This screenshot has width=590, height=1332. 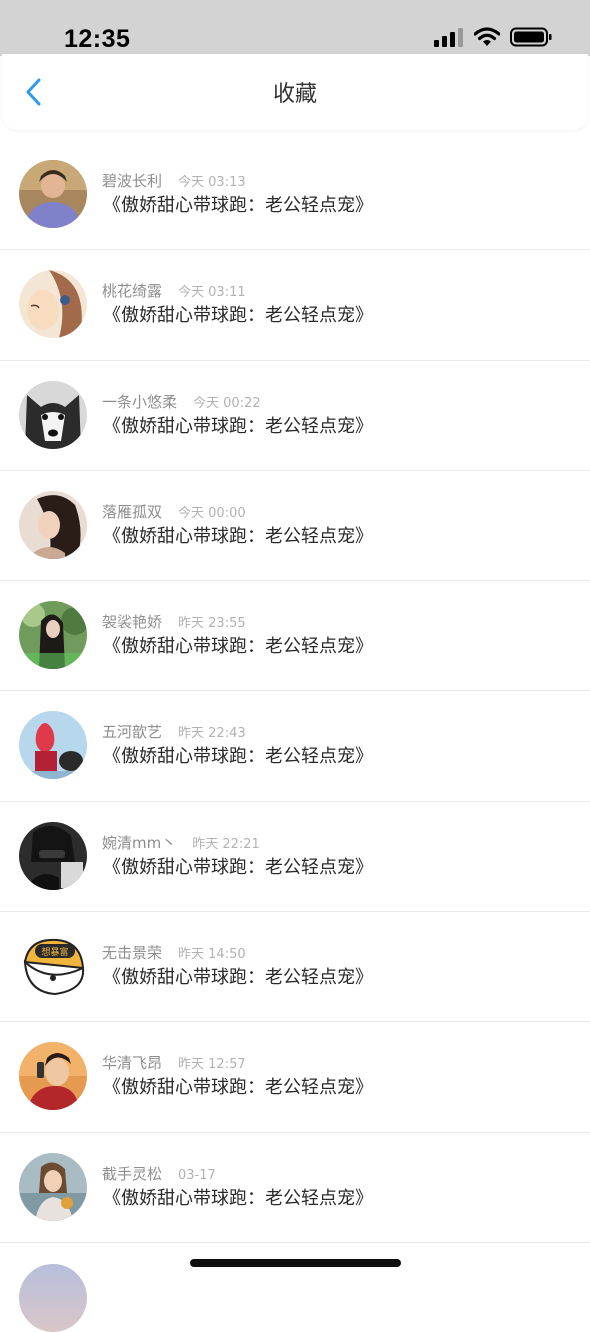 What do you see at coordinates (174, 182) in the screenshot?
I see `item-meta: 碧波长利 今天 03:13` at bounding box center [174, 182].